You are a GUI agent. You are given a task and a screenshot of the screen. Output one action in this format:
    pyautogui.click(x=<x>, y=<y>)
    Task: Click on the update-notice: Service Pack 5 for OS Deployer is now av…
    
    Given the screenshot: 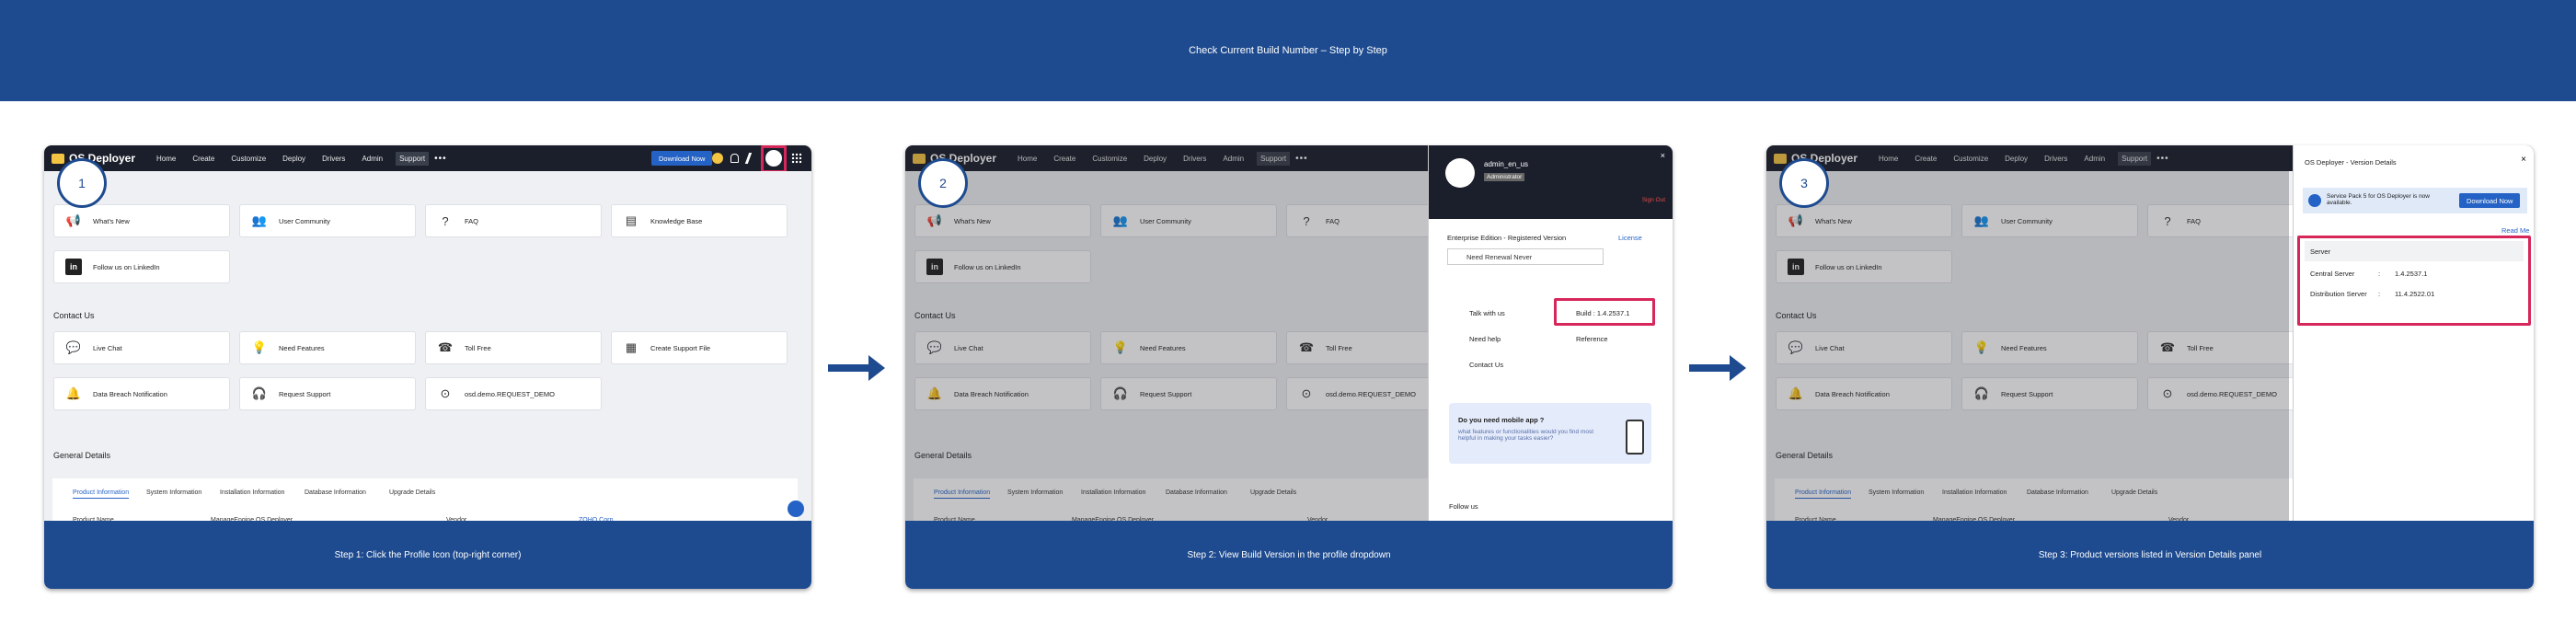 What is the action you would take?
    pyautogui.click(x=2415, y=200)
    